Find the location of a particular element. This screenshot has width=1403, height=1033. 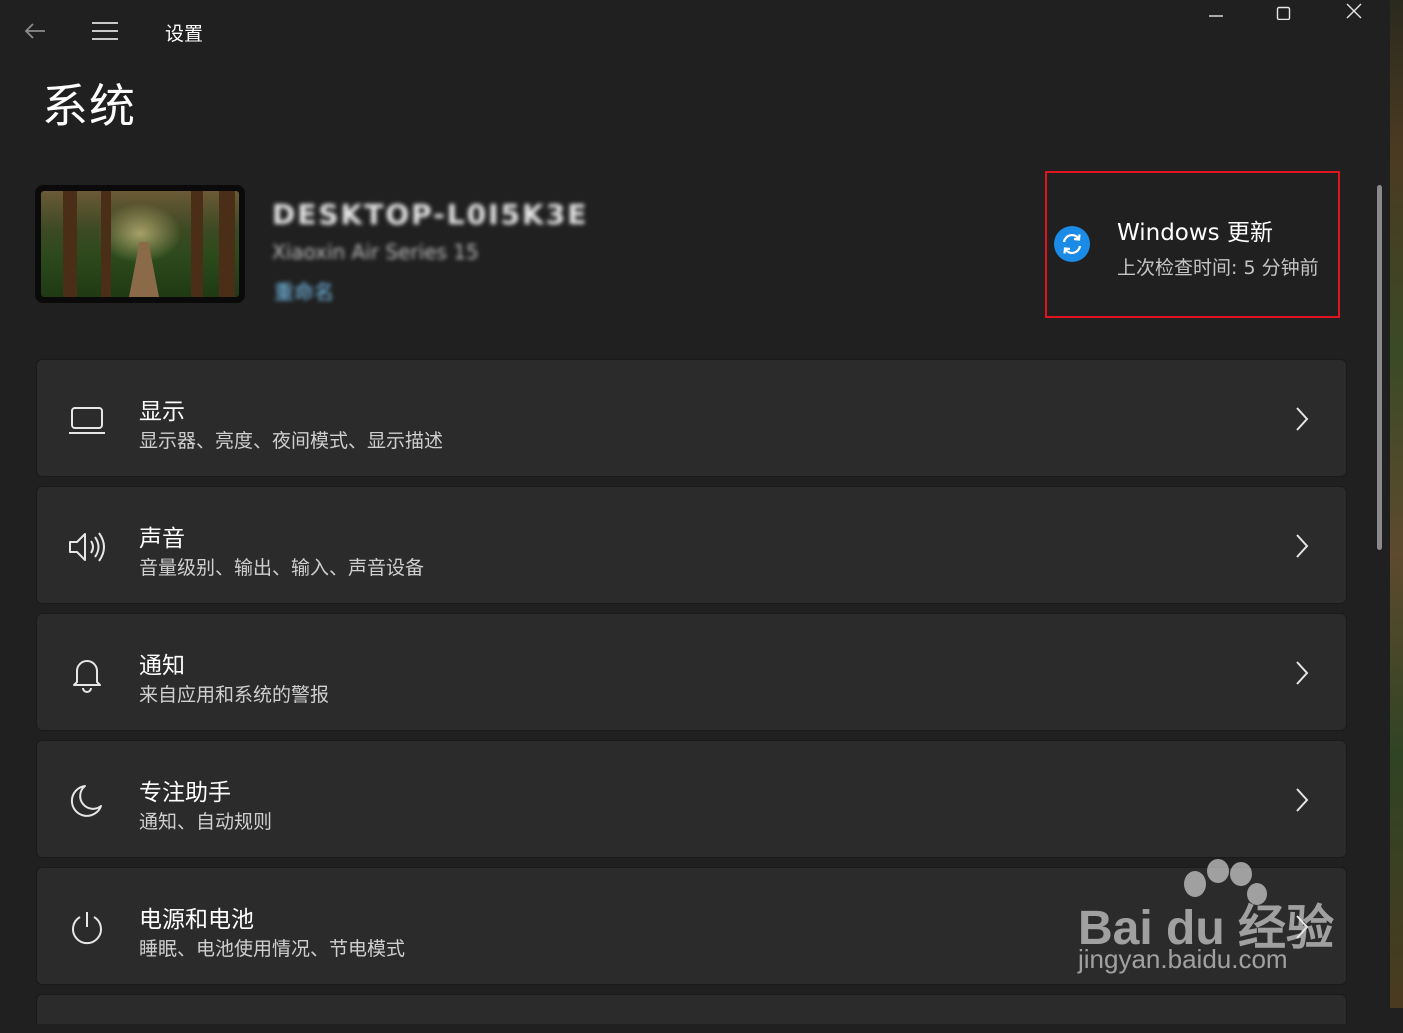

setting-item-display: 显示 显示器、亮度、夜间模式、显示描述 is located at coordinates (691, 418).